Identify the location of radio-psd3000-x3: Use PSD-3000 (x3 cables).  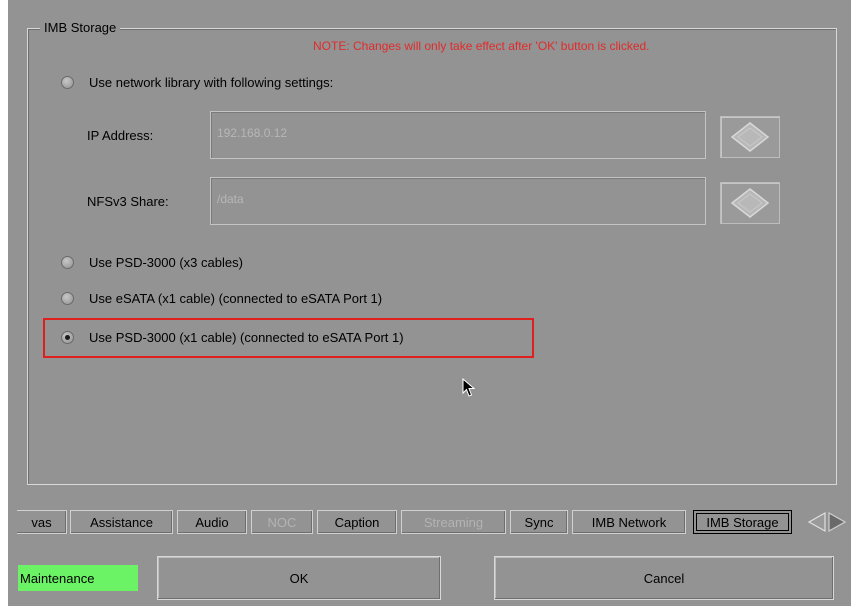
(152, 262).